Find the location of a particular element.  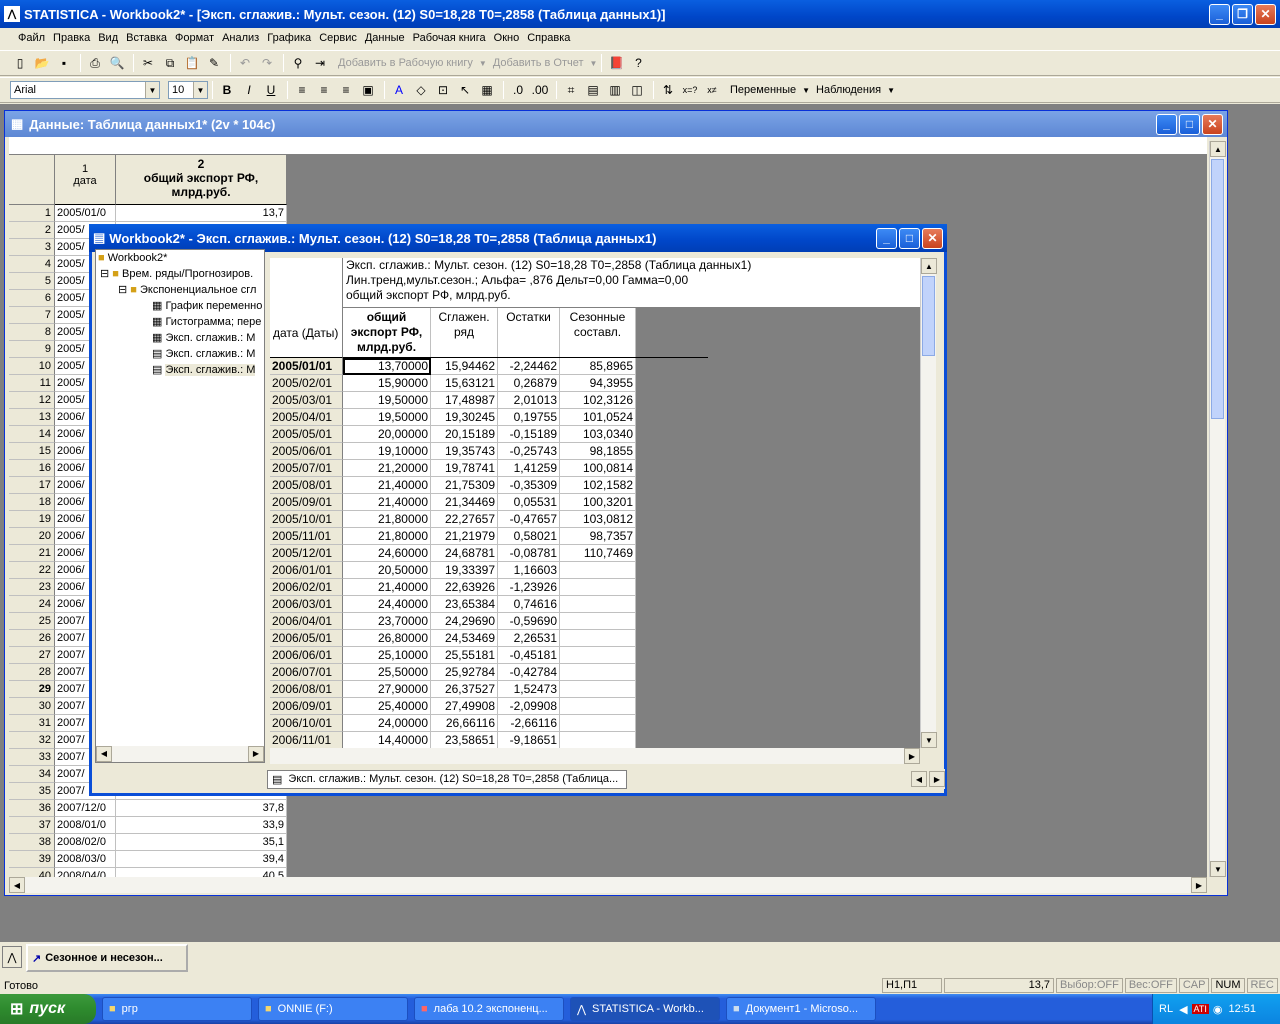

book-icon: 📕 is located at coordinates (616, 63).